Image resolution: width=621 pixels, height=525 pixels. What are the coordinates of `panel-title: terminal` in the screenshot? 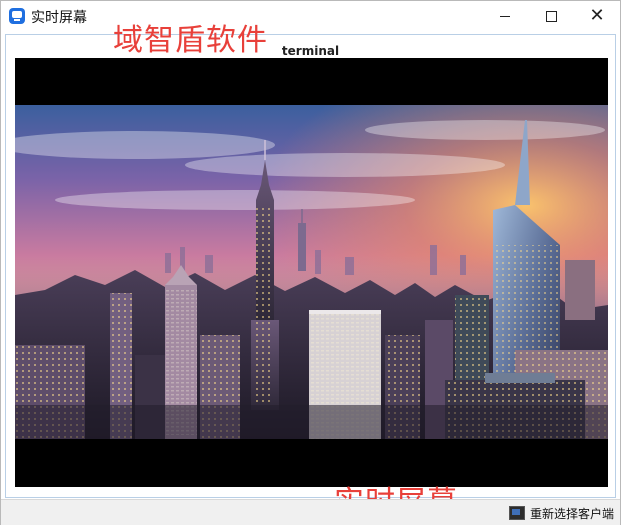 It's located at (310, 51).